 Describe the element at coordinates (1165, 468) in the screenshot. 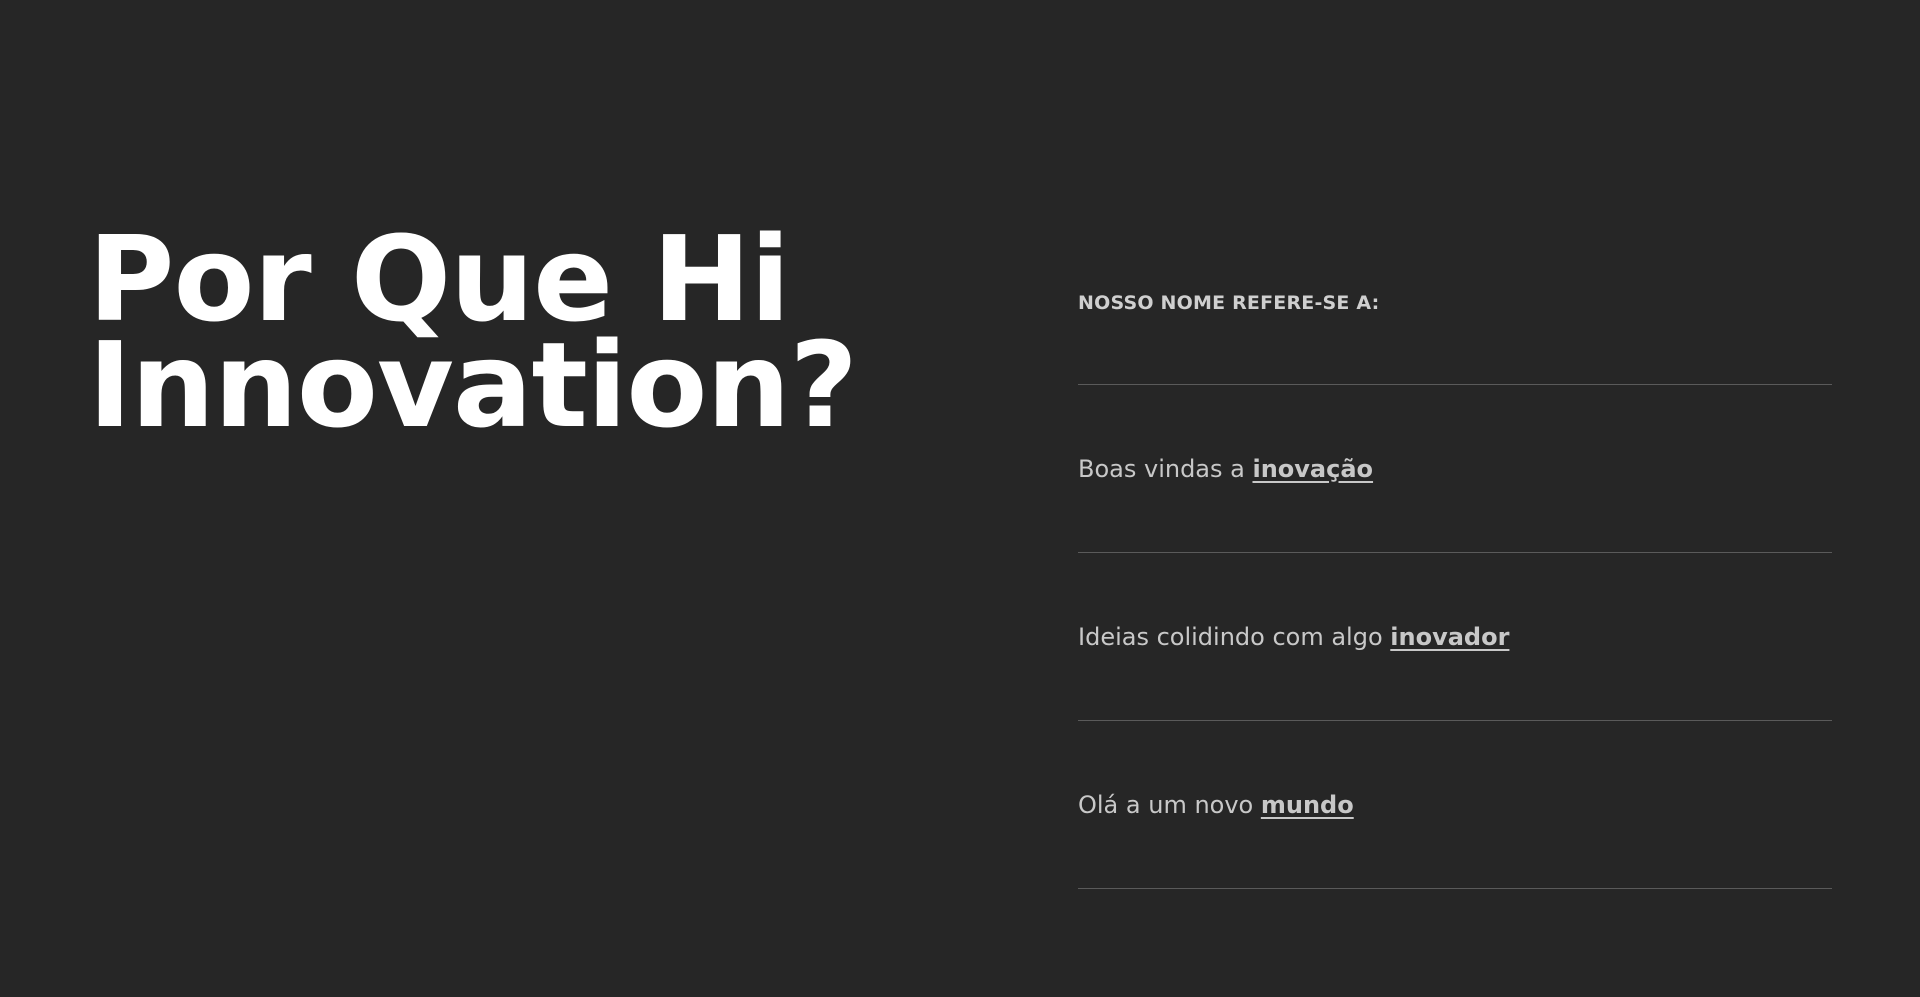

I see `list-item-prefix: Boas vindas a` at that location.